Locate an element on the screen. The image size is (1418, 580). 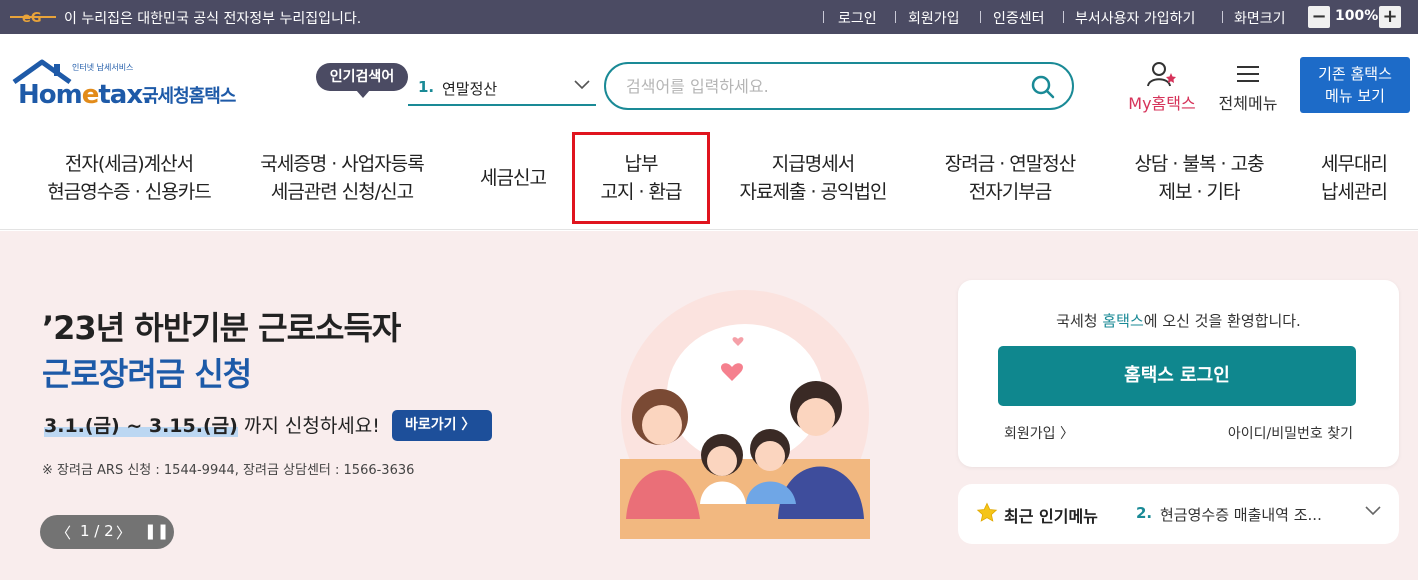
nav-item-certificate: 국세증명 · 사업자등록 세금관련 신청/신고 is located at coordinates (342, 178).